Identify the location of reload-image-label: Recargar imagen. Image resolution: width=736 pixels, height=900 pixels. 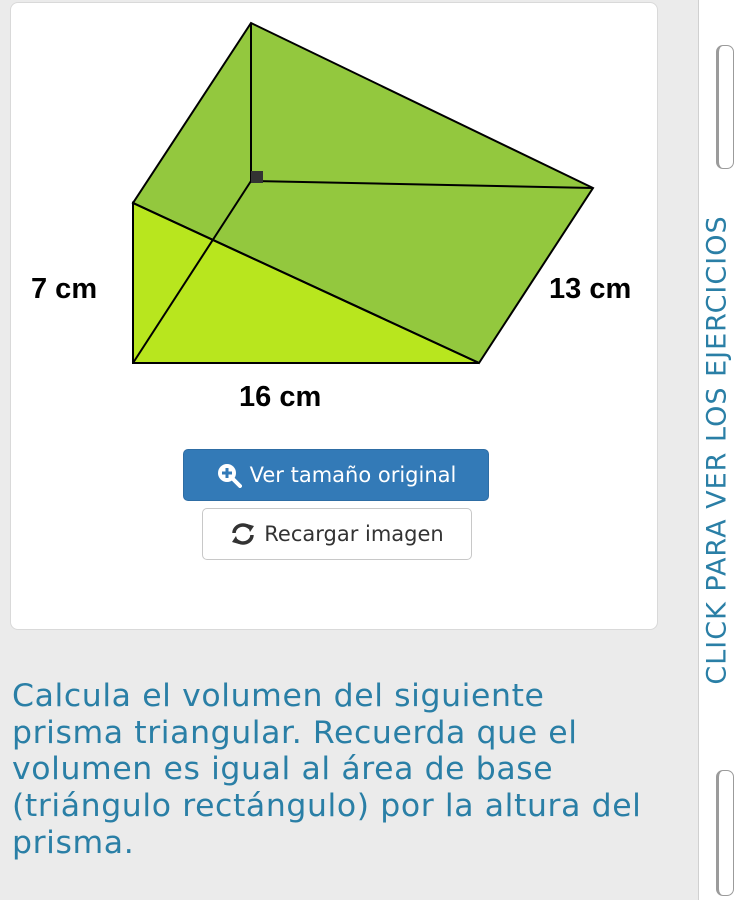
(354, 534).